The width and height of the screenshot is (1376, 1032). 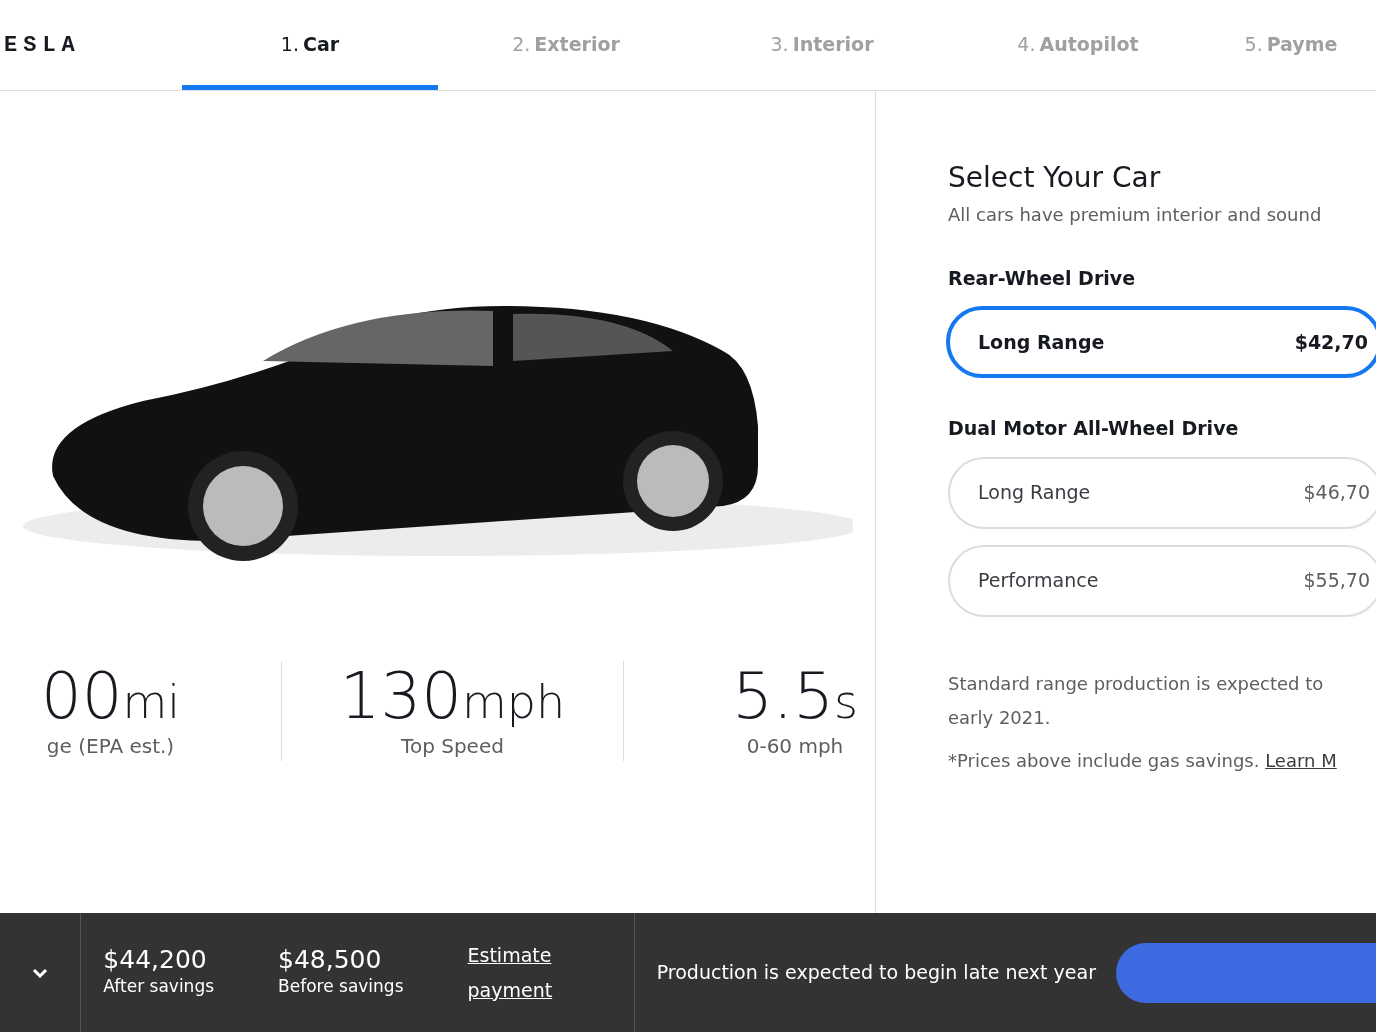 What do you see at coordinates (550, 972) in the screenshot?
I see `estimate-payment-link: Estimate payment` at bounding box center [550, 972].